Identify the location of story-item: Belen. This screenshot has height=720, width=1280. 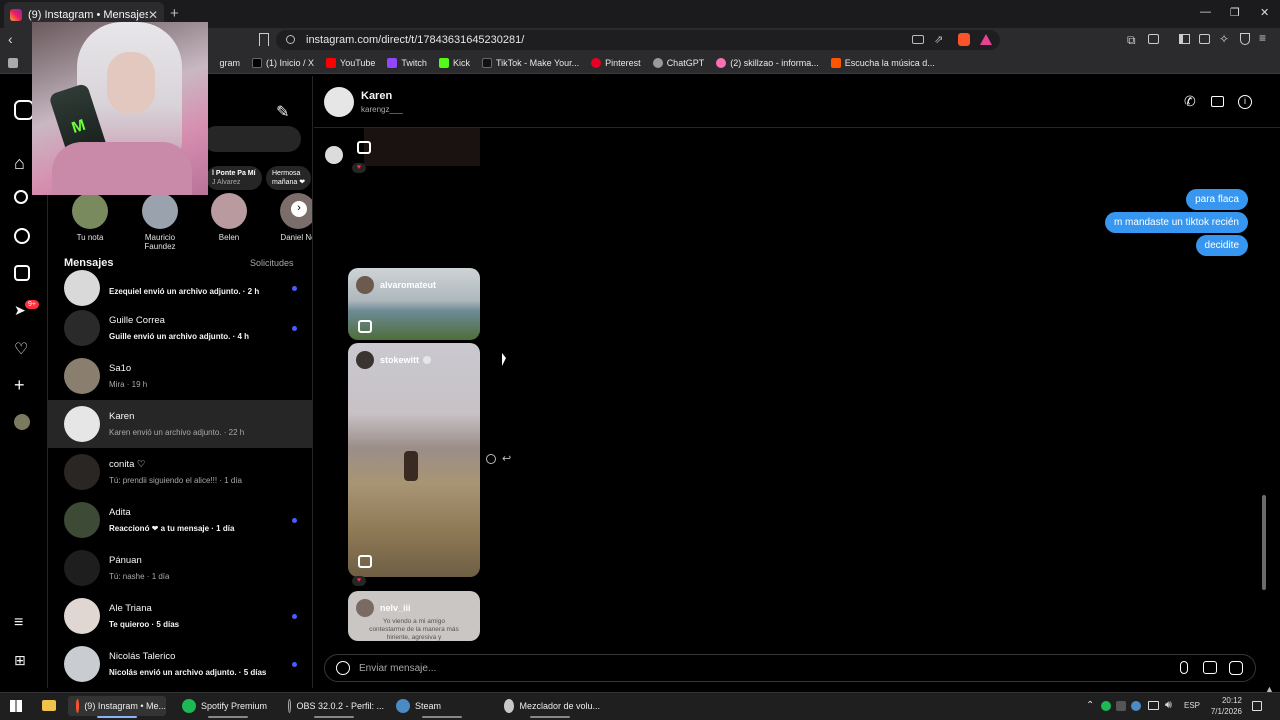
(229, 217).